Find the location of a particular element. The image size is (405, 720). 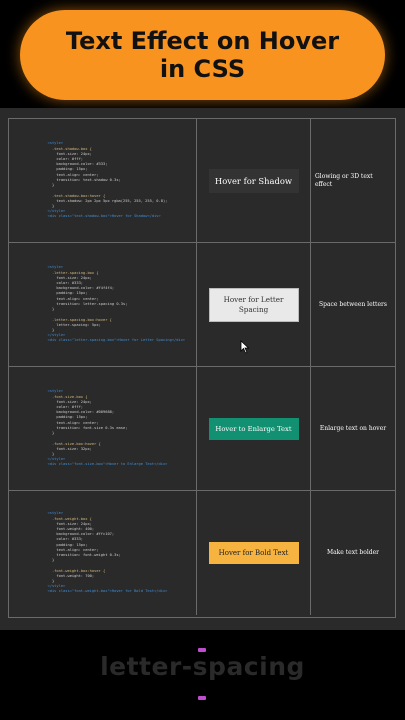

title-line-1: Text Effect on Hover is located at coordinates (202, 41).